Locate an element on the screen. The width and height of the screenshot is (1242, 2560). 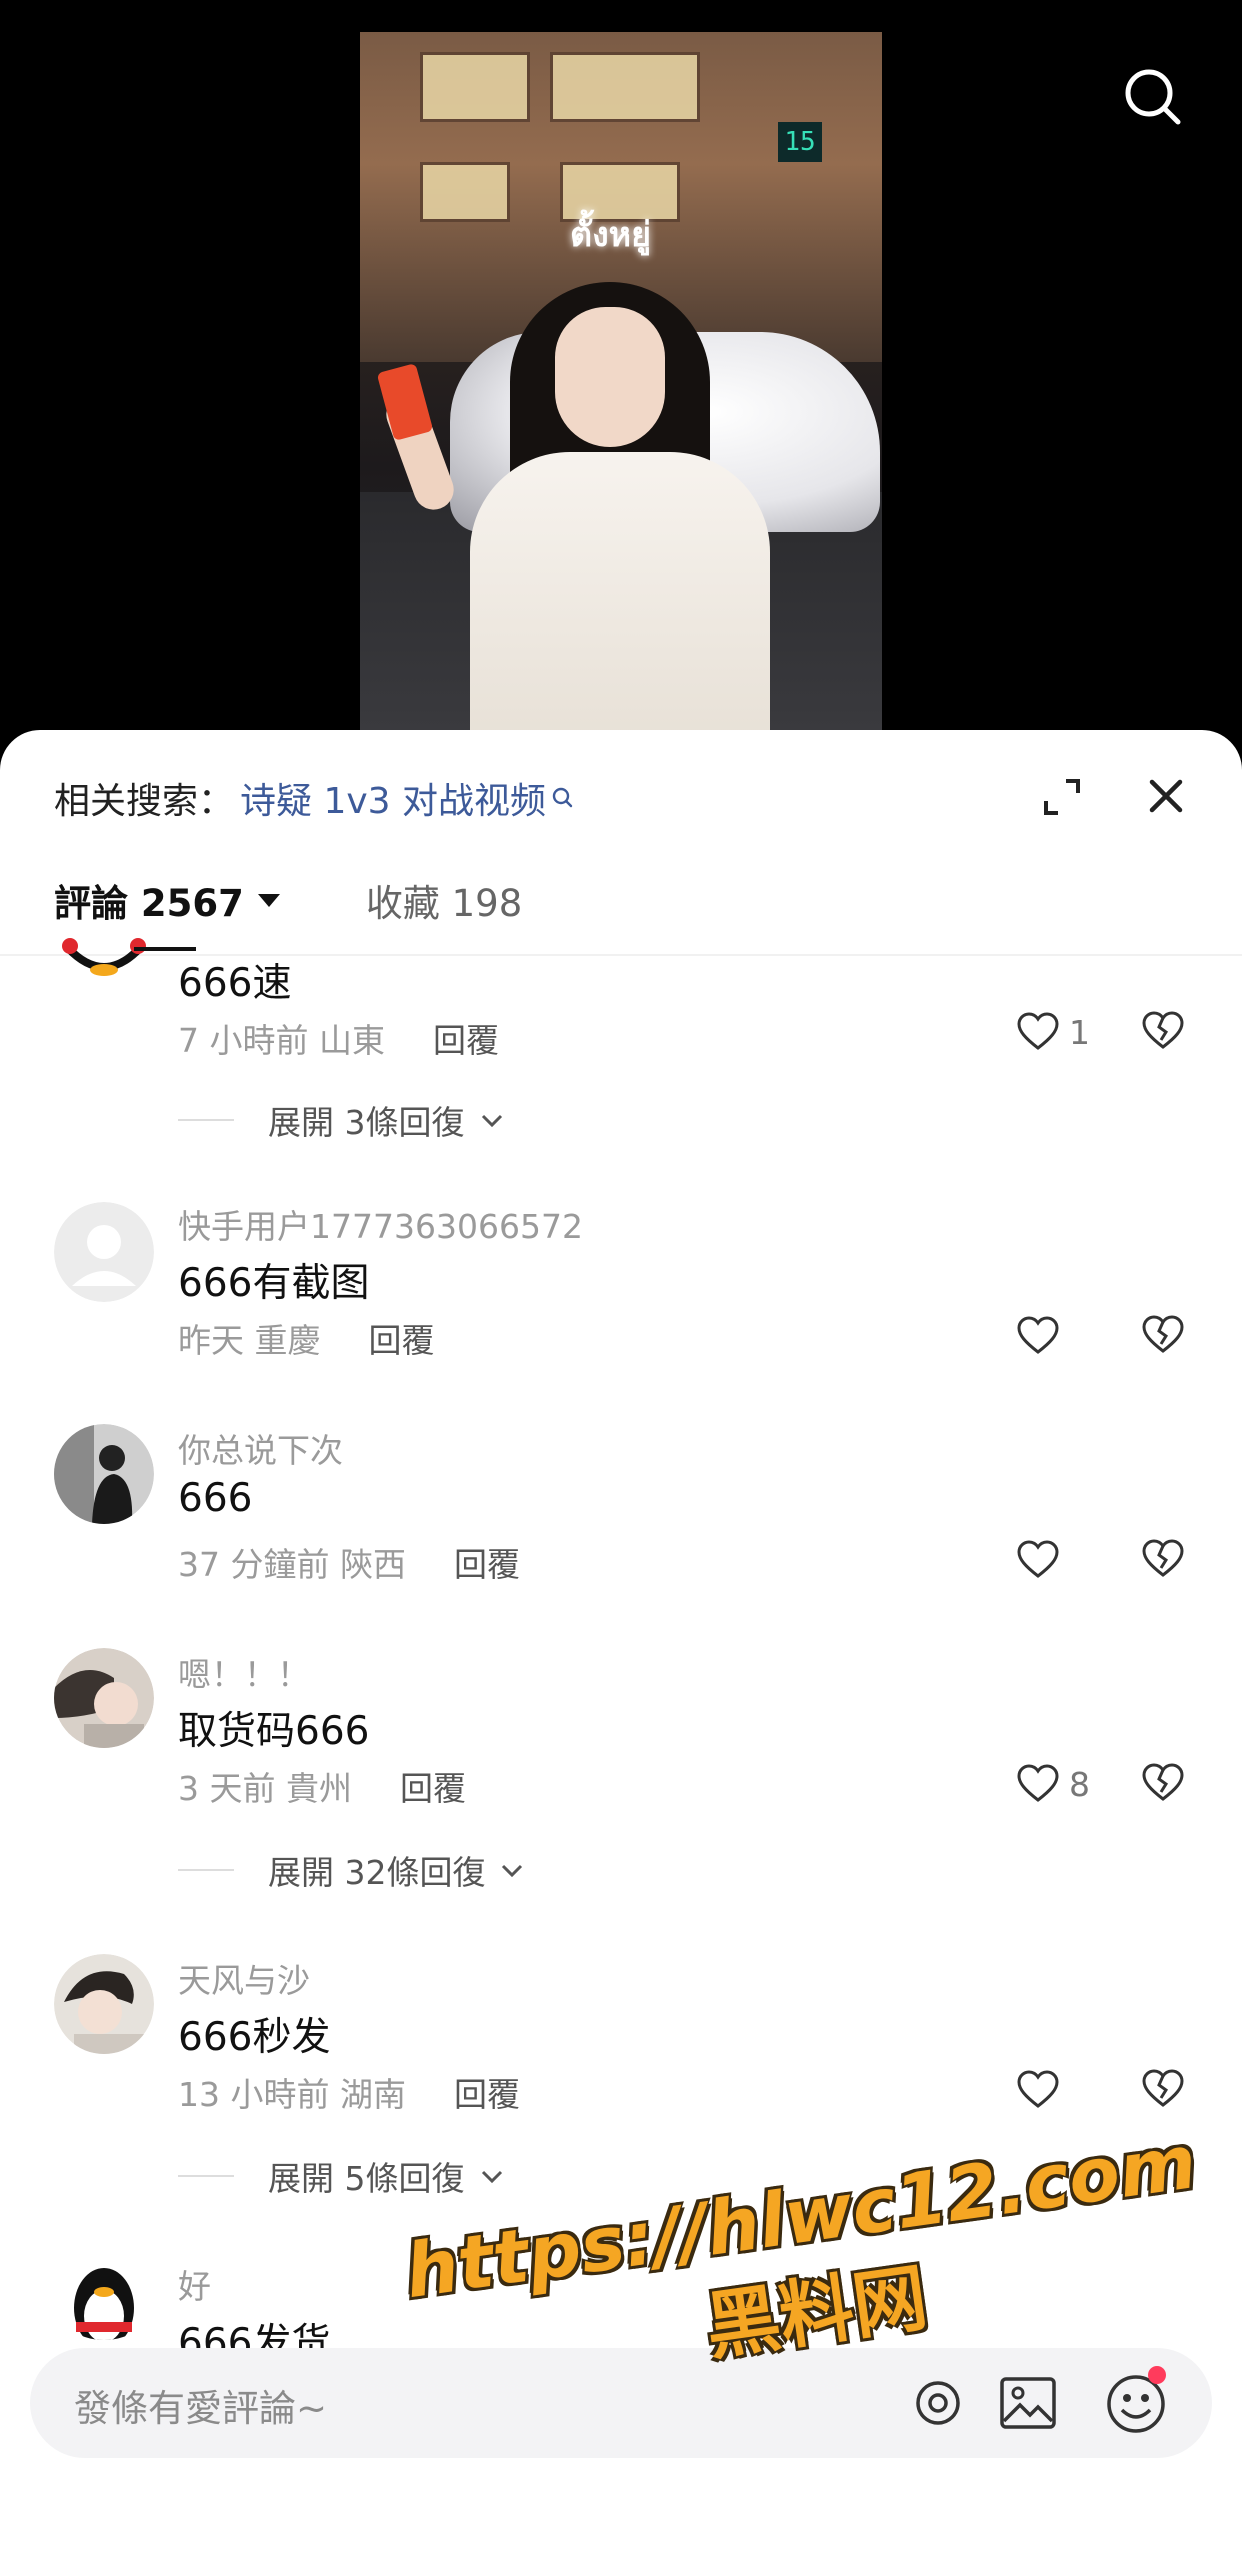
comment-text: 666 is located at coordinates (215, 1498).